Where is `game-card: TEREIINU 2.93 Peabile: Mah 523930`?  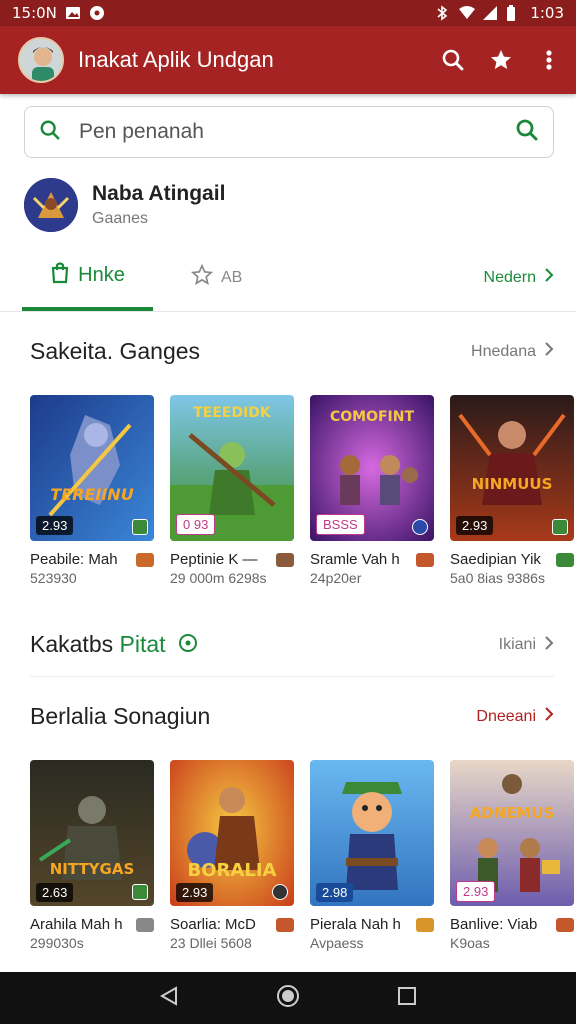 game-card: TEREIINU 2.93 Peabile: Mah 523930 is located at coordinates (92, 490).